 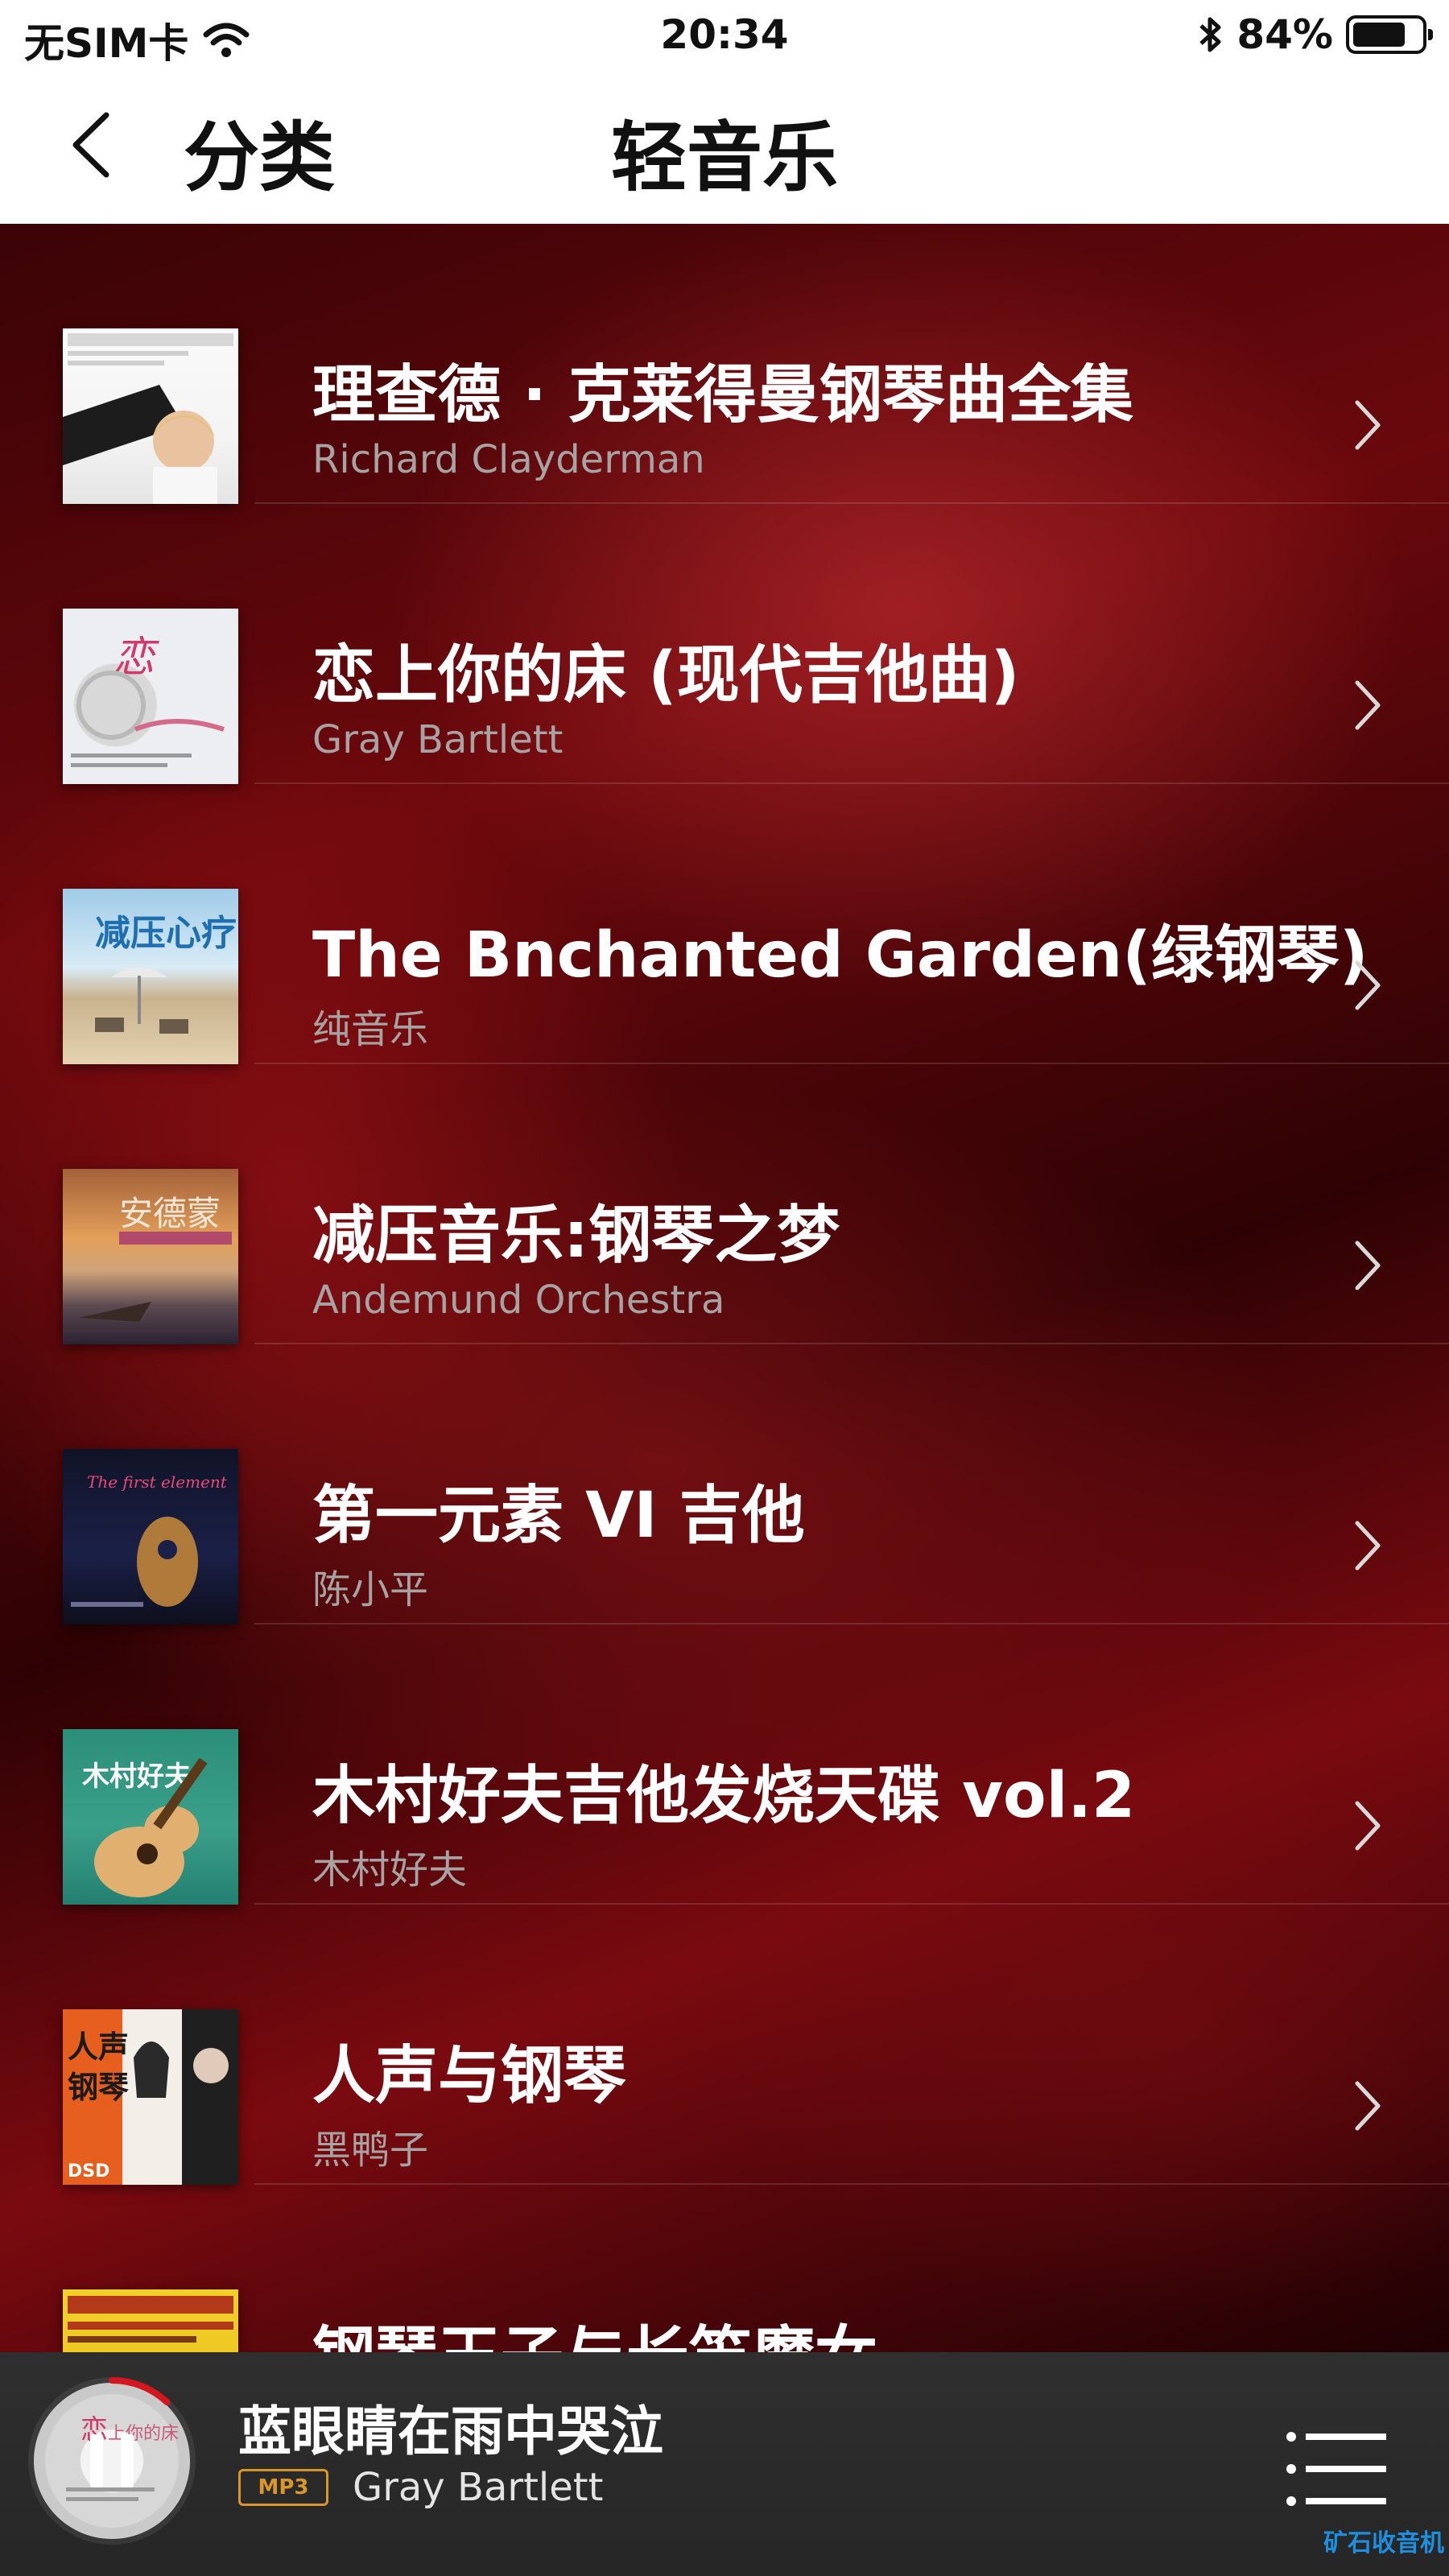 I want to click on album-row: 安德蒙 减压音乐:钢琴之梦 Andemund Orchestra, so click(x=724, y=1204).